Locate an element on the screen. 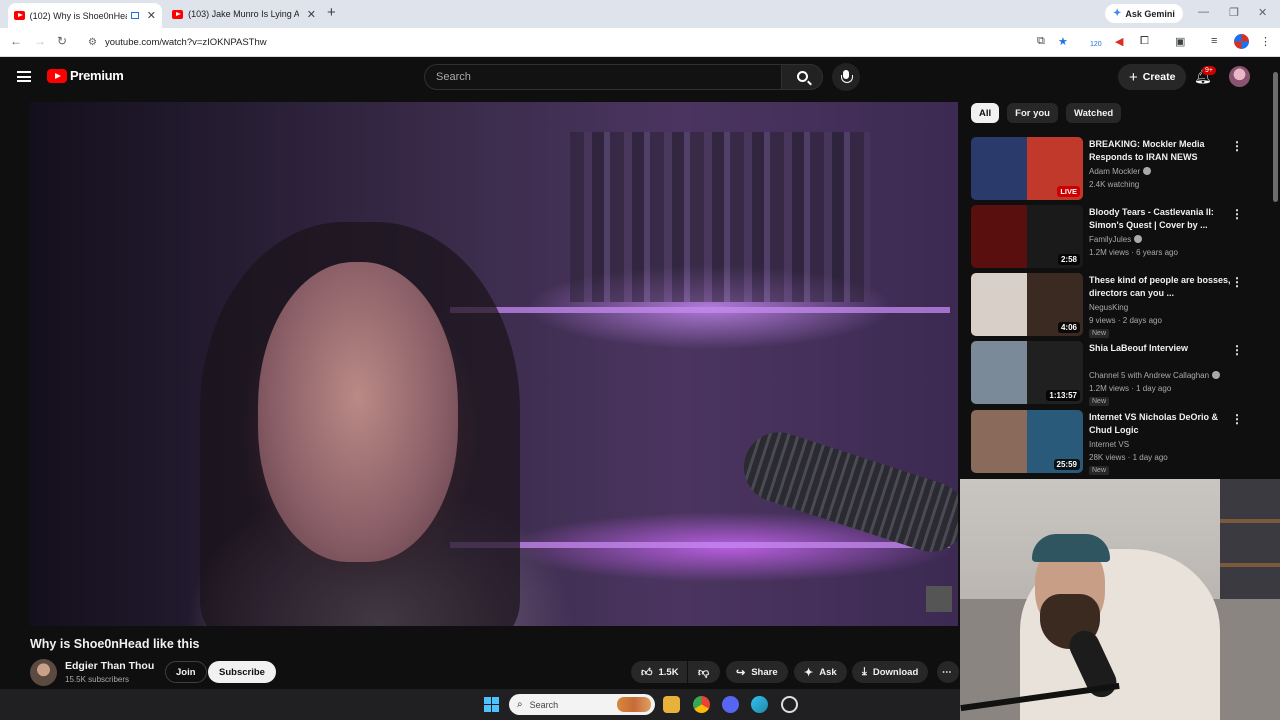  ask-gemini-button: ✦ Ask Gemini is located at coordinates (1144, 13).